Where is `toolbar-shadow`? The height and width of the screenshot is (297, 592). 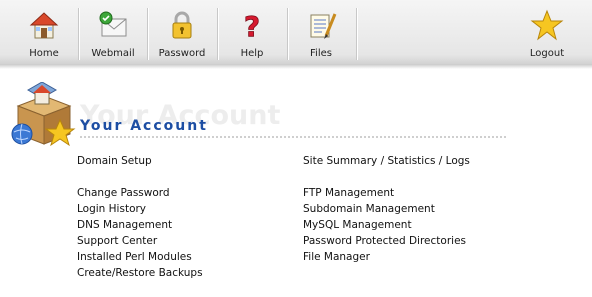 toolbar-shadow is located at coordinates (296, 66).